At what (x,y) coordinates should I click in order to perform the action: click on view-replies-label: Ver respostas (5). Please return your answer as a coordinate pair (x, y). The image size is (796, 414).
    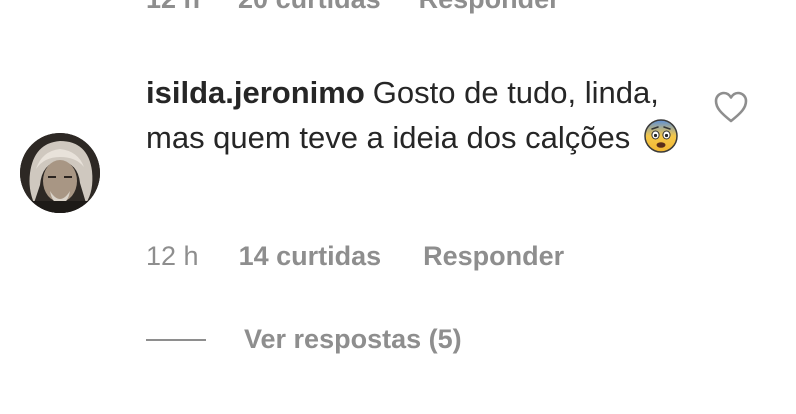
    Looking at the image, I should click on (353, 339).